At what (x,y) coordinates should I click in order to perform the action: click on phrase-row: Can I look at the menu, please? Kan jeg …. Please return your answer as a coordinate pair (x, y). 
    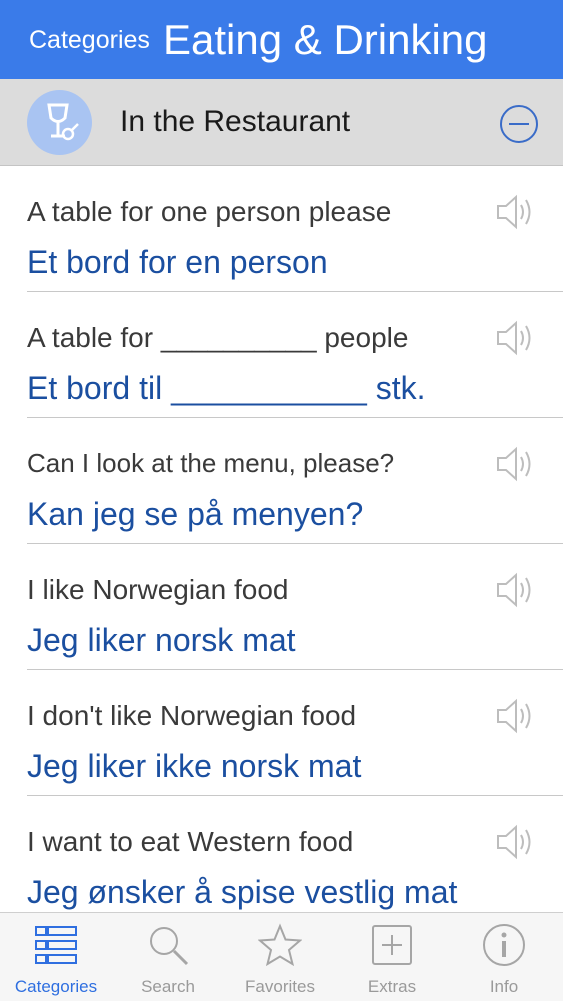
    Looking at the image, I should click on (281, 481).